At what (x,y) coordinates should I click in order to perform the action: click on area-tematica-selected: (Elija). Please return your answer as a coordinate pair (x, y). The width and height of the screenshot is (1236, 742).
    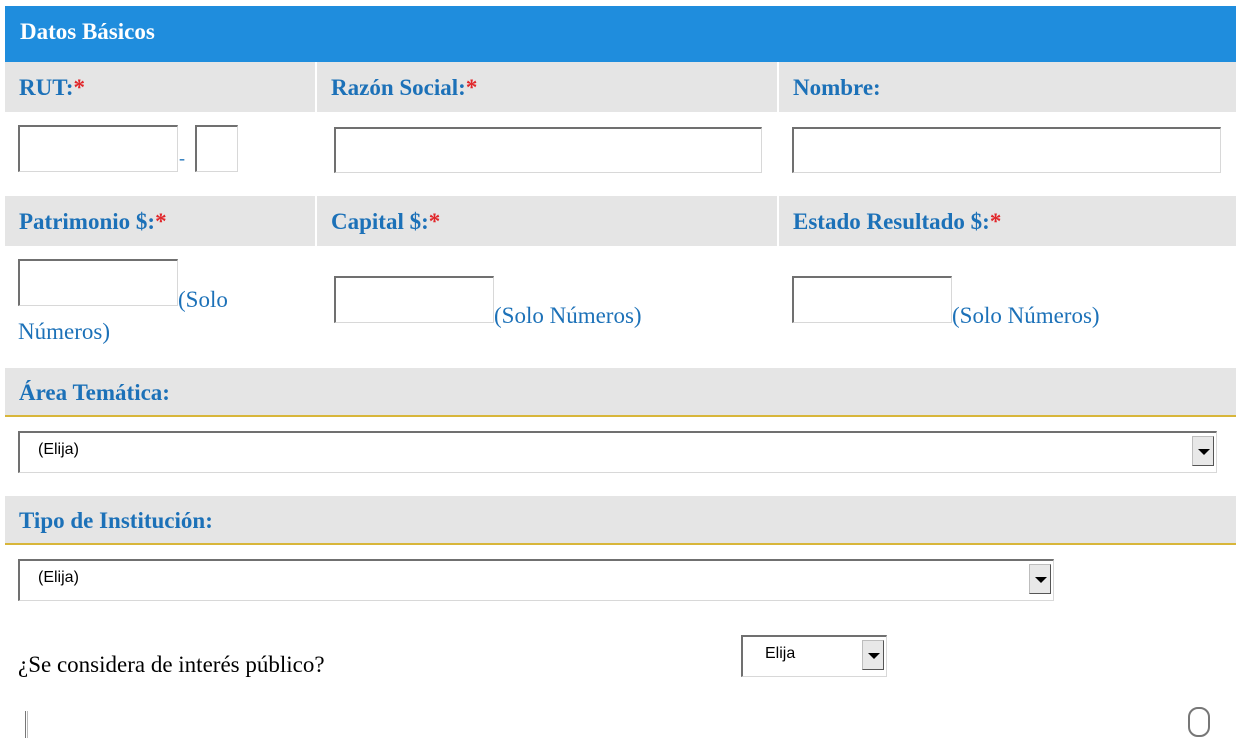
    Looking at the image, I should click on (58, 449).